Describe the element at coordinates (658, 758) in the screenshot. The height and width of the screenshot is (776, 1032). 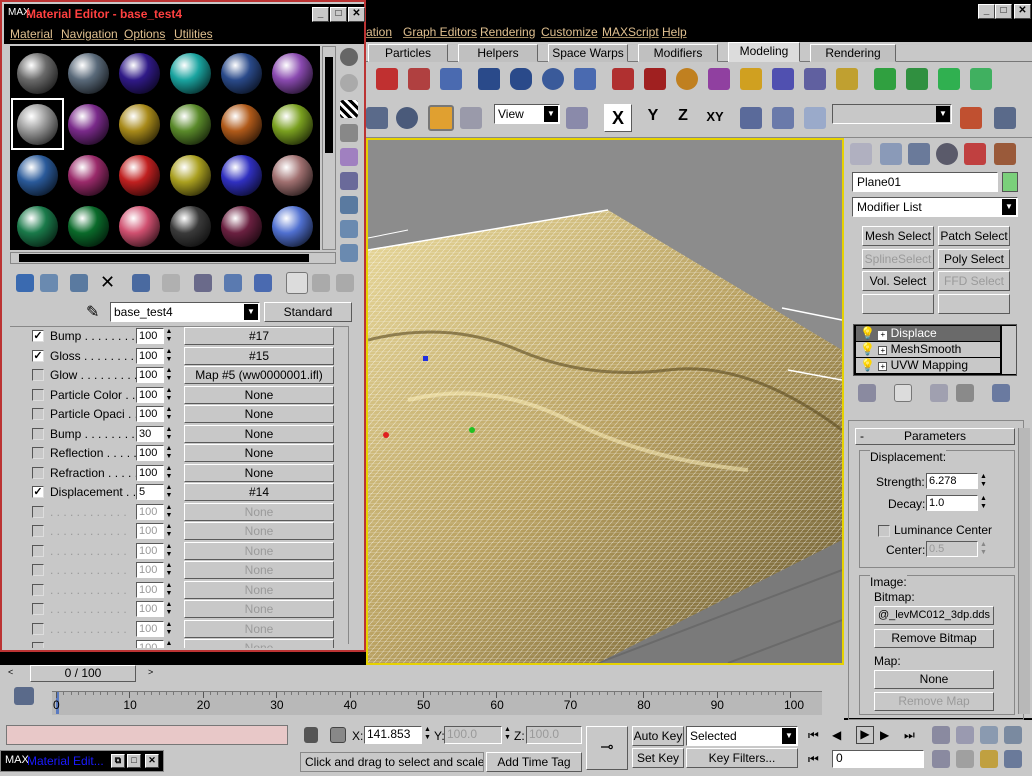
I see `set-key-button: Set Key` at that location.